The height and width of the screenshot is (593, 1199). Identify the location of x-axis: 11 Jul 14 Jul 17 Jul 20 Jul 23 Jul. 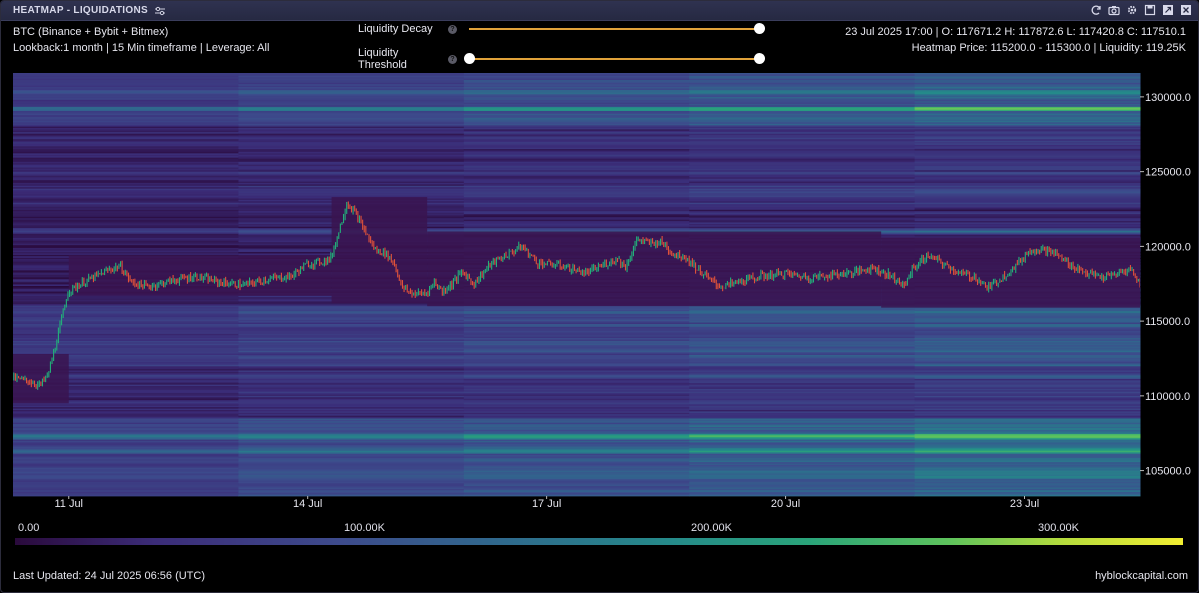
(546, 503).